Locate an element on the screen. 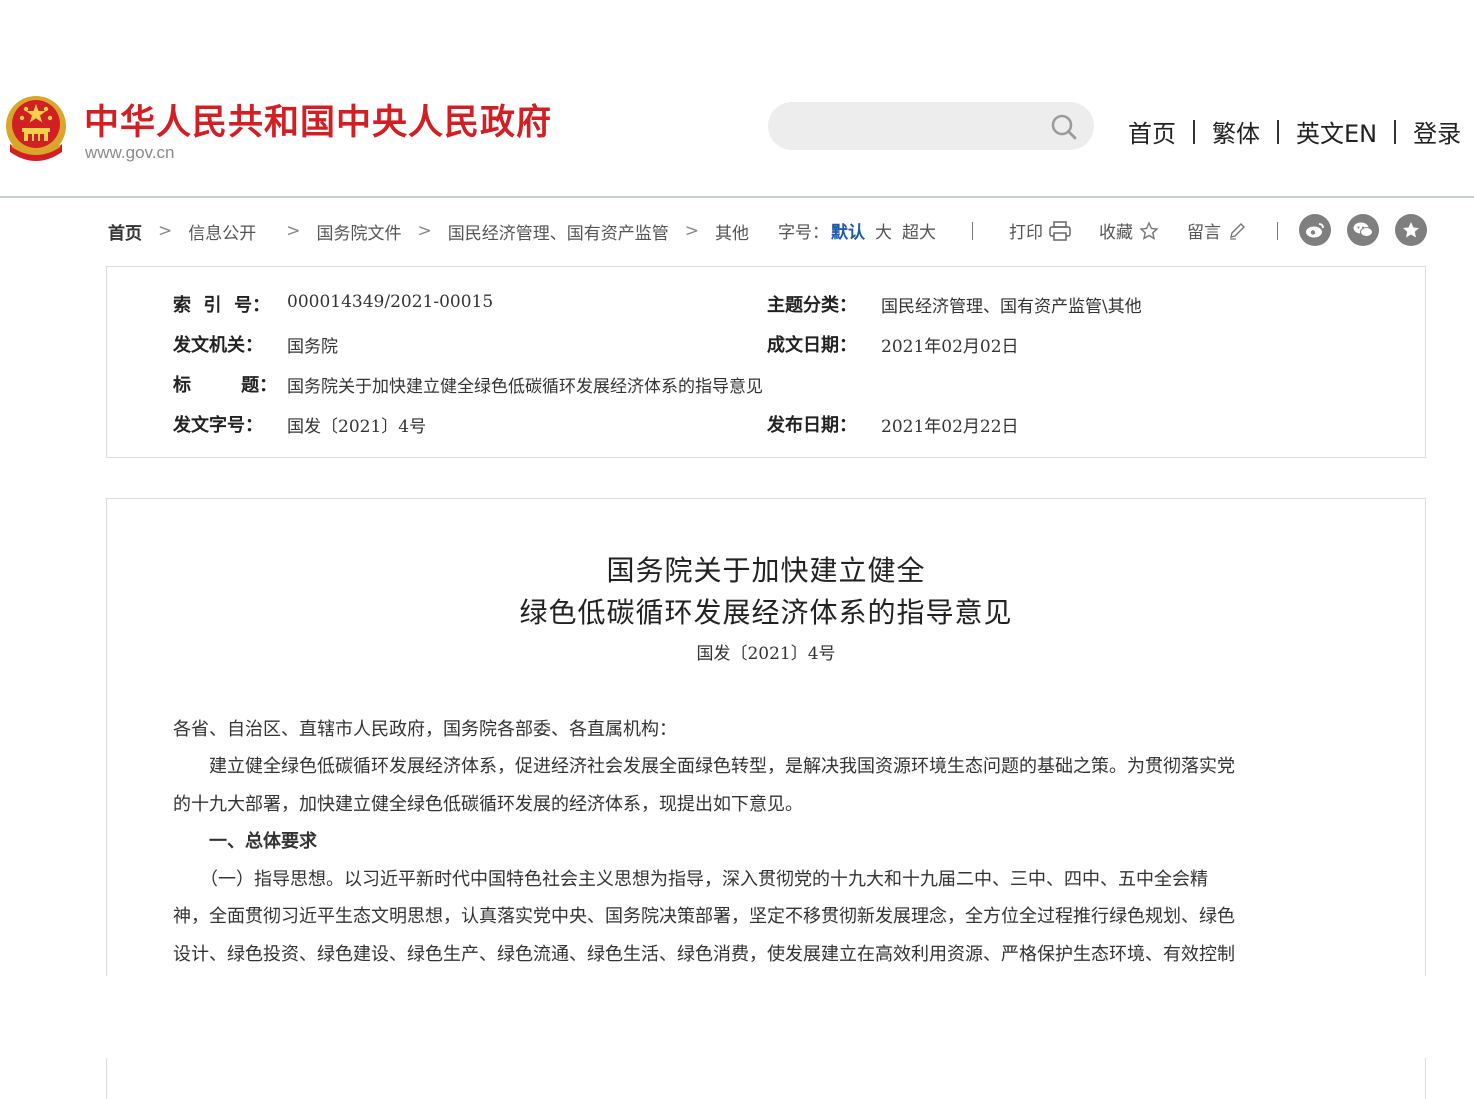 This screenshot has height=1099, width=1474. published-date-value: 2021年02月22日 is located at coordinates (950, 427).